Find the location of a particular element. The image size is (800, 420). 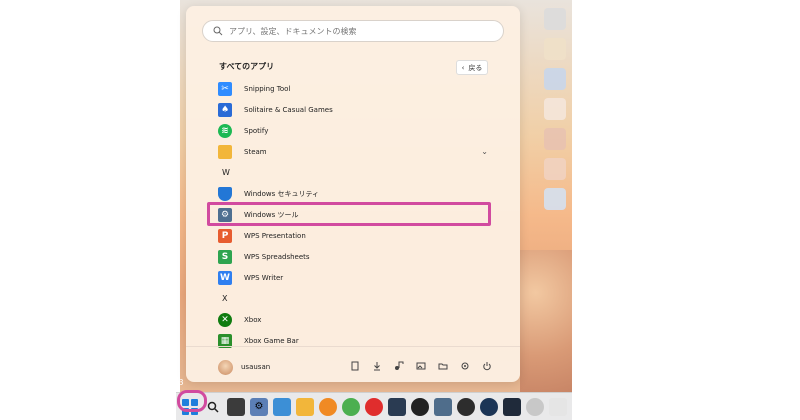

desktop-icons is located at coordinates (555, 113).